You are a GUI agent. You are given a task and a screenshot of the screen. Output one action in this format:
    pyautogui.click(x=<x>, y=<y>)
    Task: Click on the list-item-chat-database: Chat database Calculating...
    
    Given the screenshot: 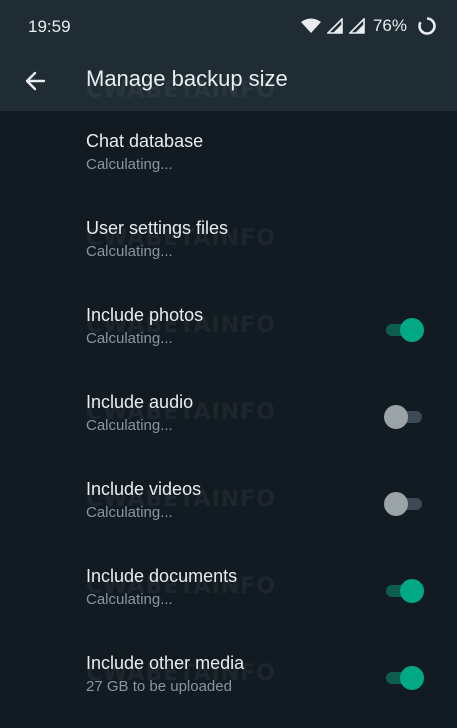 What is the action you would take?
    pyautogui.click(x=228, y=154)
    